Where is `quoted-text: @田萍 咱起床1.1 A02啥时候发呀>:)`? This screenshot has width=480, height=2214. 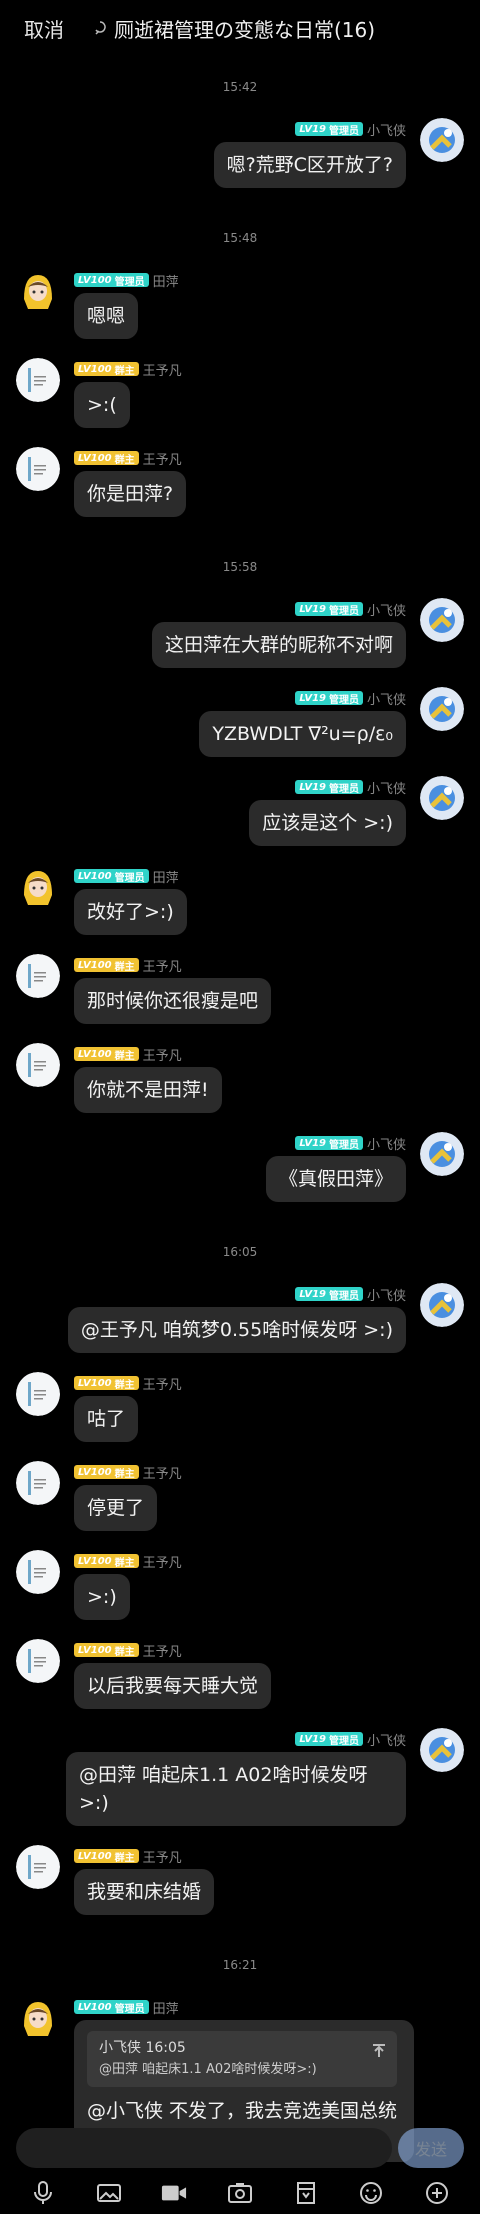
quoted-text: @田萍 咱起床1.1 A02啥时候发呀>:) is located at coordinates (208, 2069).